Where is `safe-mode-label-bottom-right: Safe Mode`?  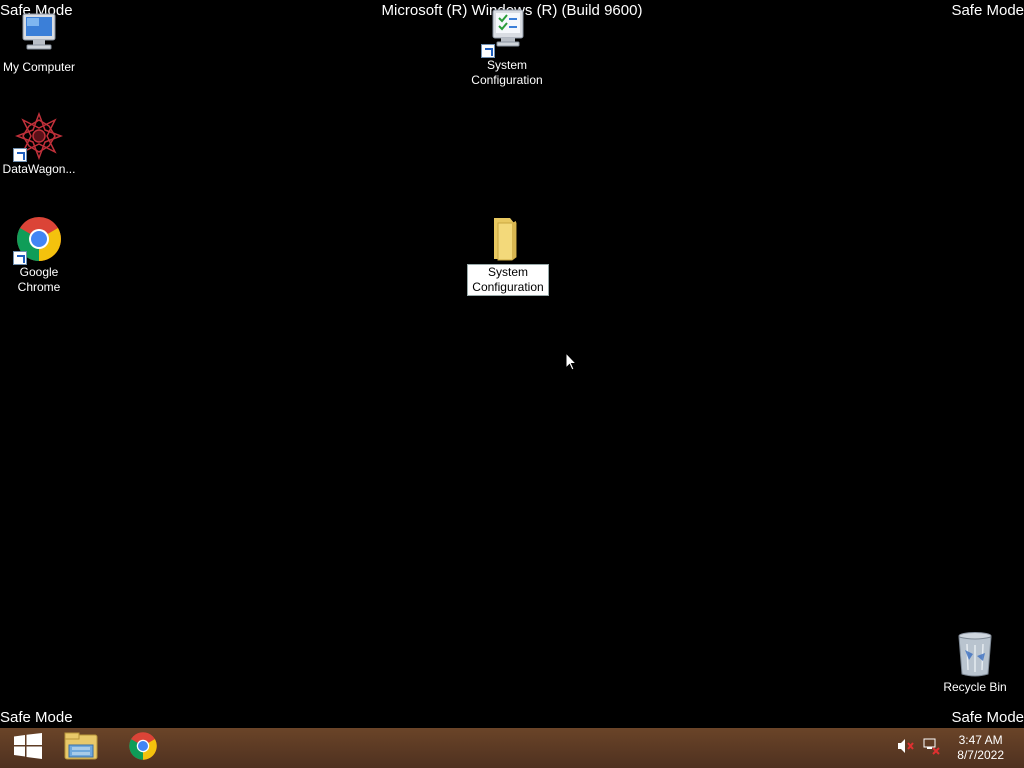
safe-mode-label-bottom-right: Safe Mode is located at coordinates (987, 717).